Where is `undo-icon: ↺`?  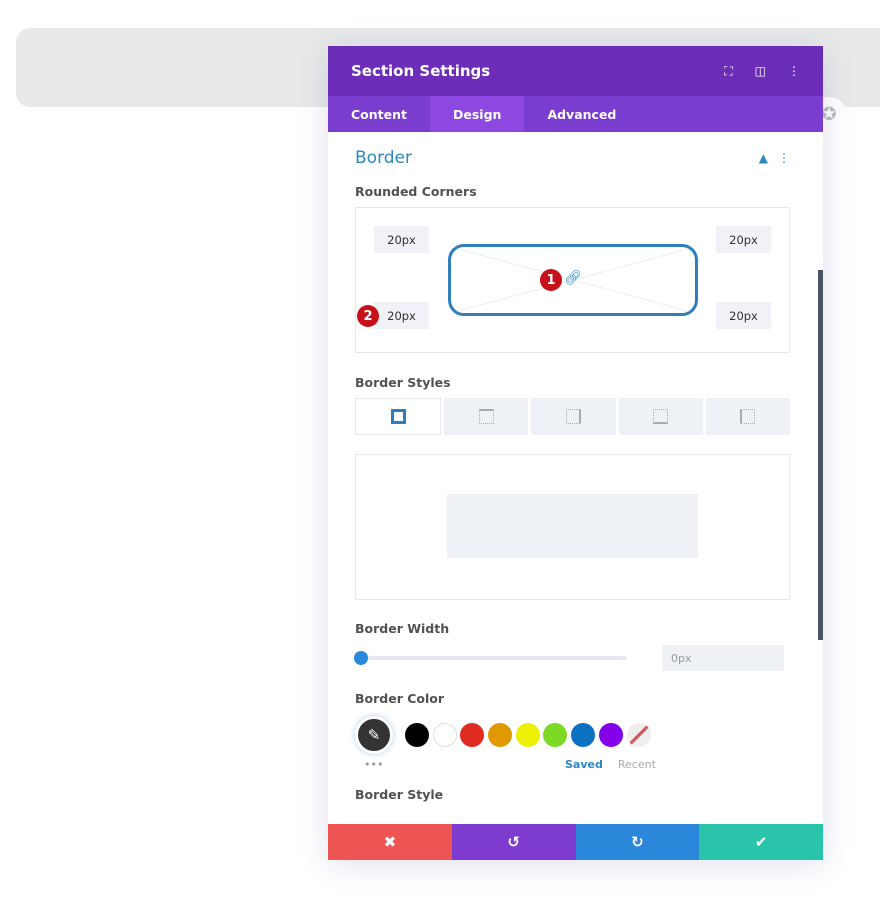 undo-icon: ↺ is located at coordinates (513, 842).